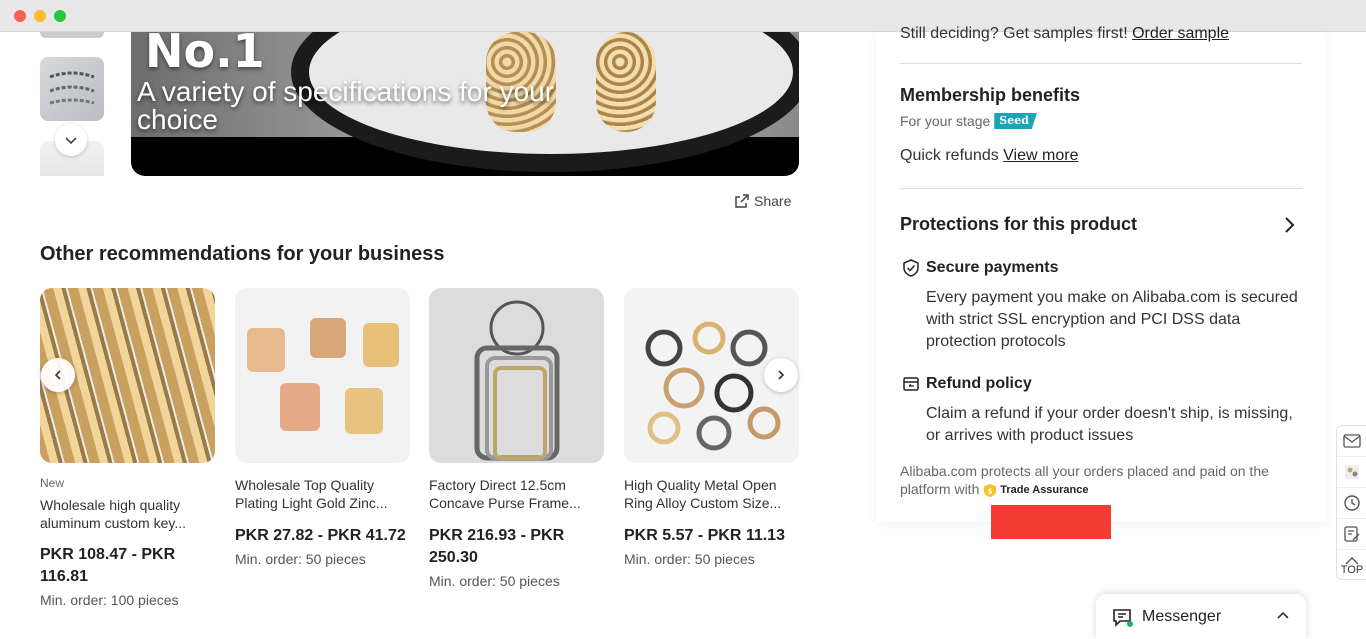  I want to click on feedback-shortcut, so click(1351, 534).